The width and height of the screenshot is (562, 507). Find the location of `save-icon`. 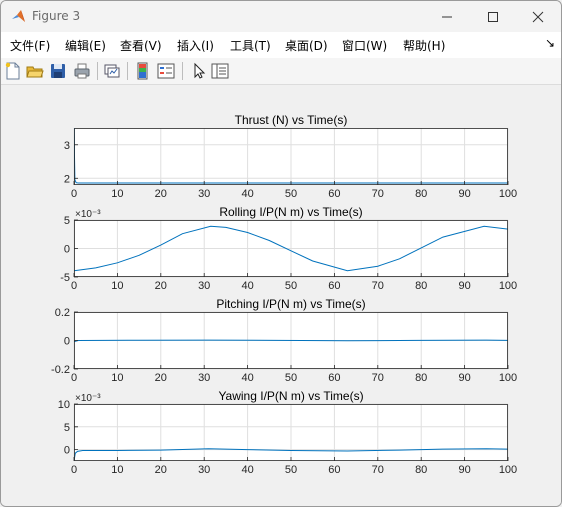

save-icon is located at coordinates (58, 71).